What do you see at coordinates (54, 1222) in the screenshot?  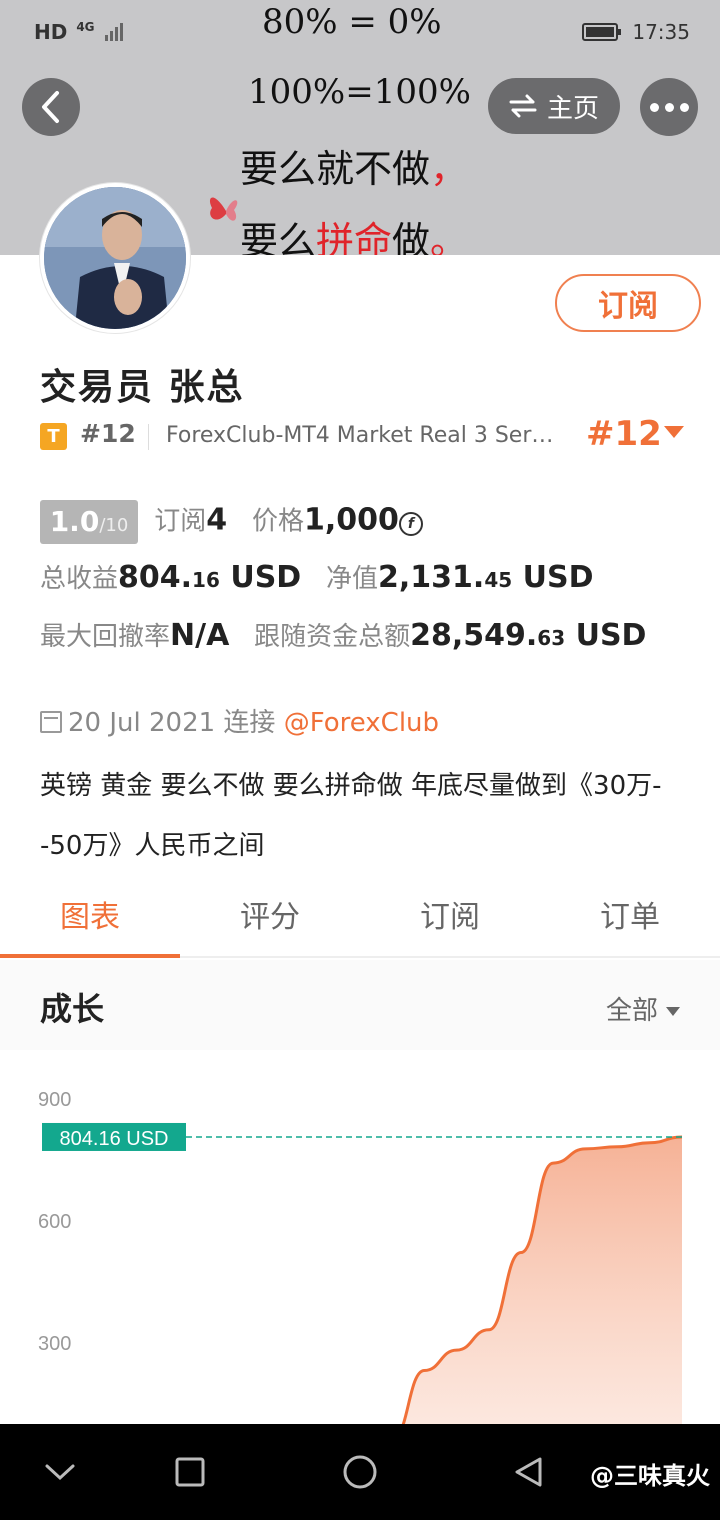 I see `y-tick-label: 600` at bounding box center [54, 1222].